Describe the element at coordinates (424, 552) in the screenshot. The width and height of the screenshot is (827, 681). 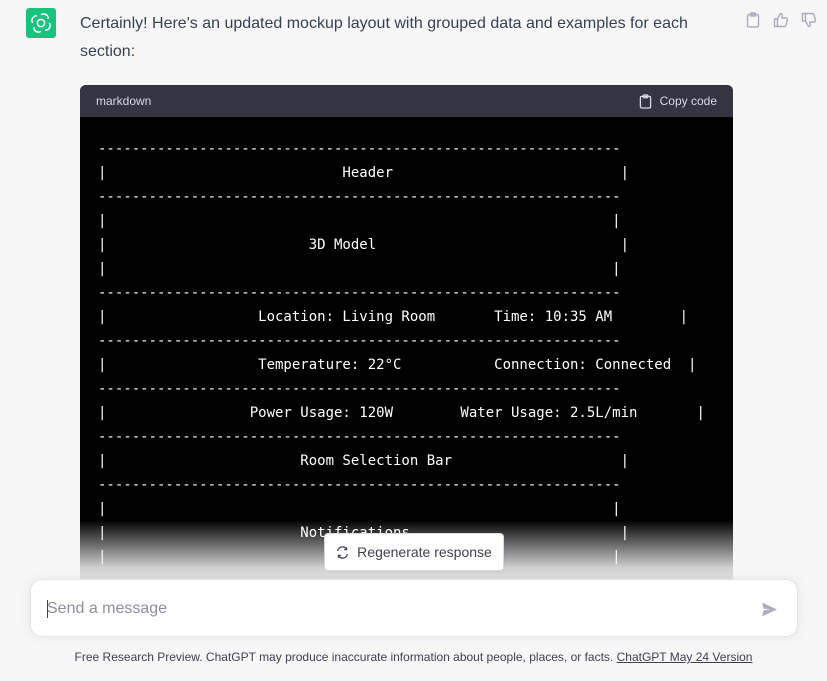
I see `regenerate-label: Regenerate response` at that location.